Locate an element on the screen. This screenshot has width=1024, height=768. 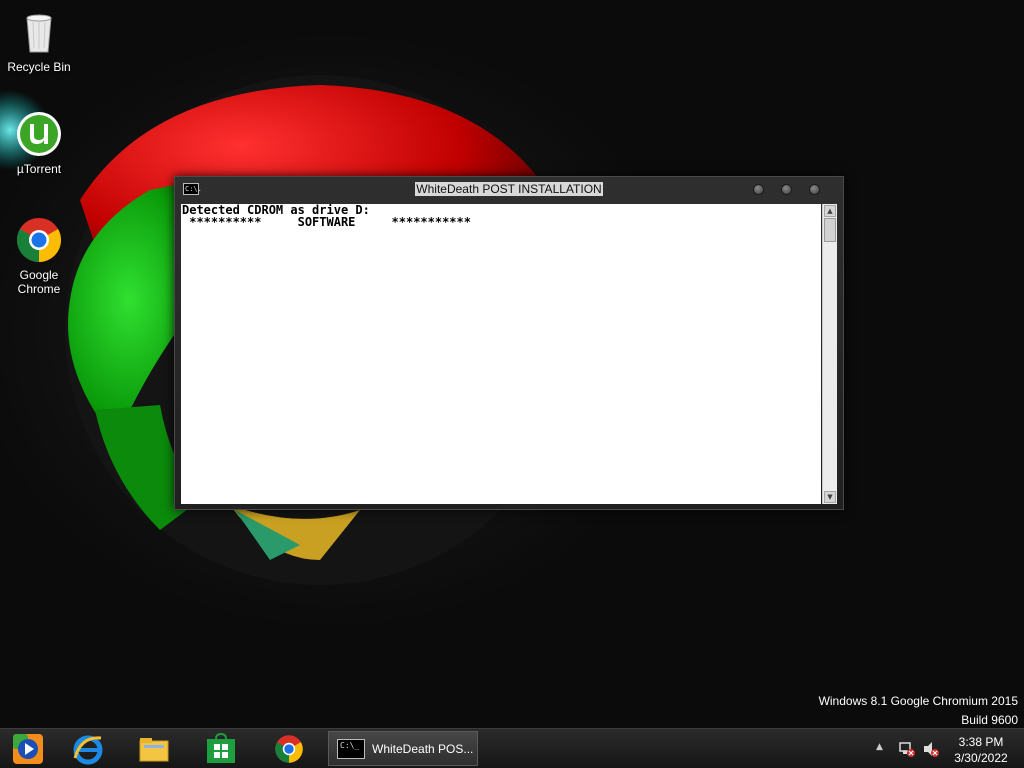
store-icon is located at coordinates (221, 747).